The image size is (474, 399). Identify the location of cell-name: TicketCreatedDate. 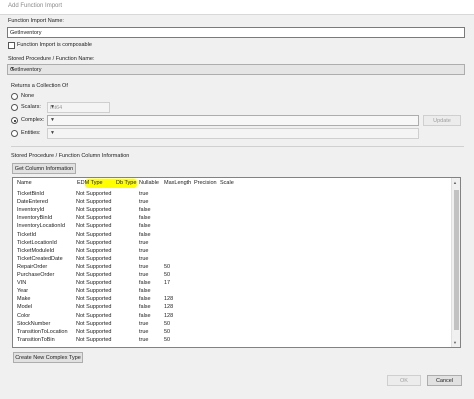
(40, 258).